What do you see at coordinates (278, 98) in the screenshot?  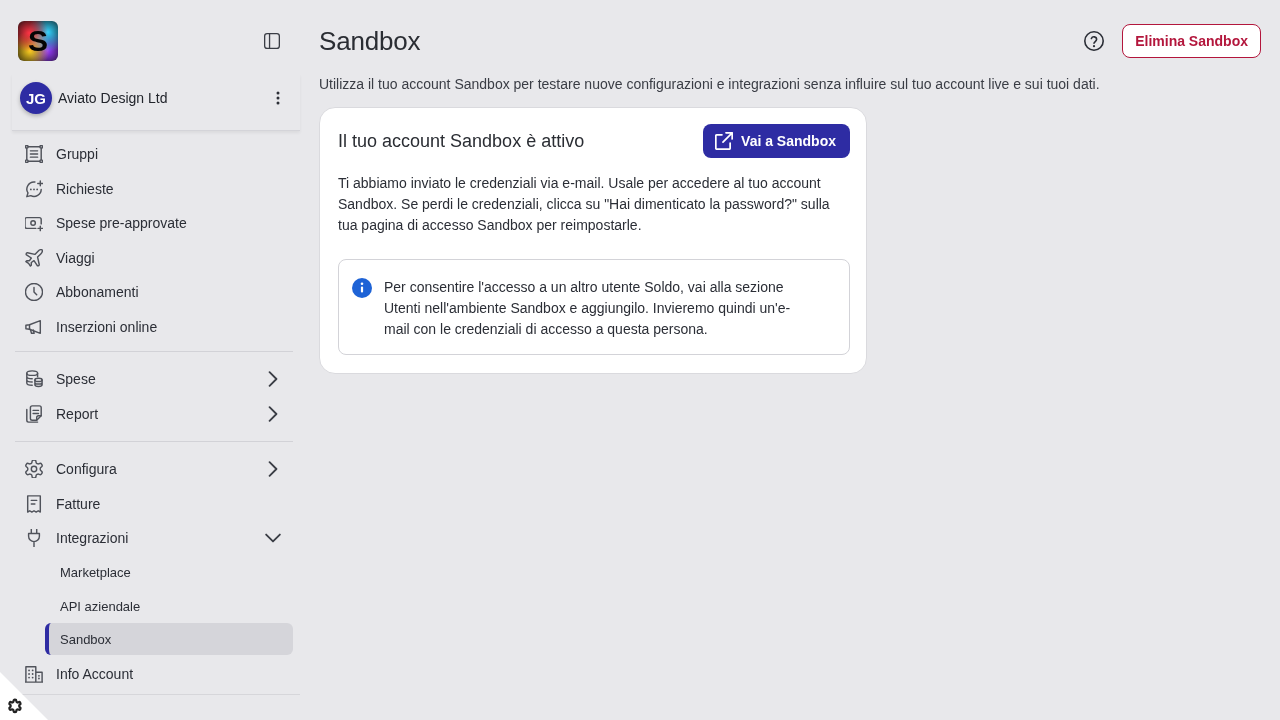 I see `more-icon` at bounding box center [278, 98].